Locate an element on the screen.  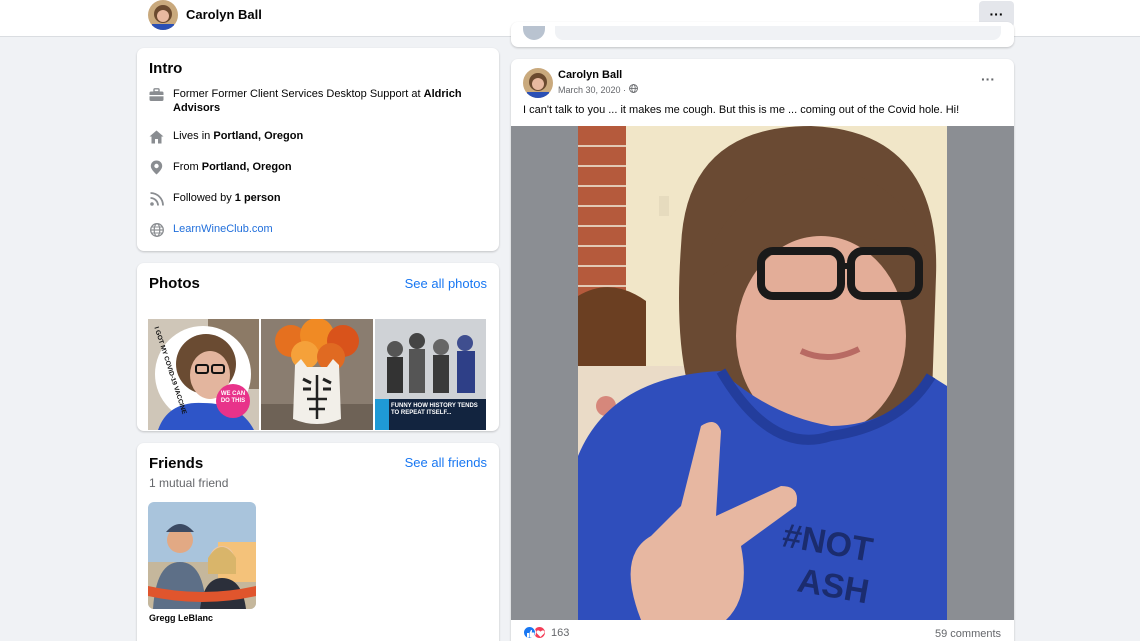
see-all-friends-link: See all friends is located at coordinates (446, 462).